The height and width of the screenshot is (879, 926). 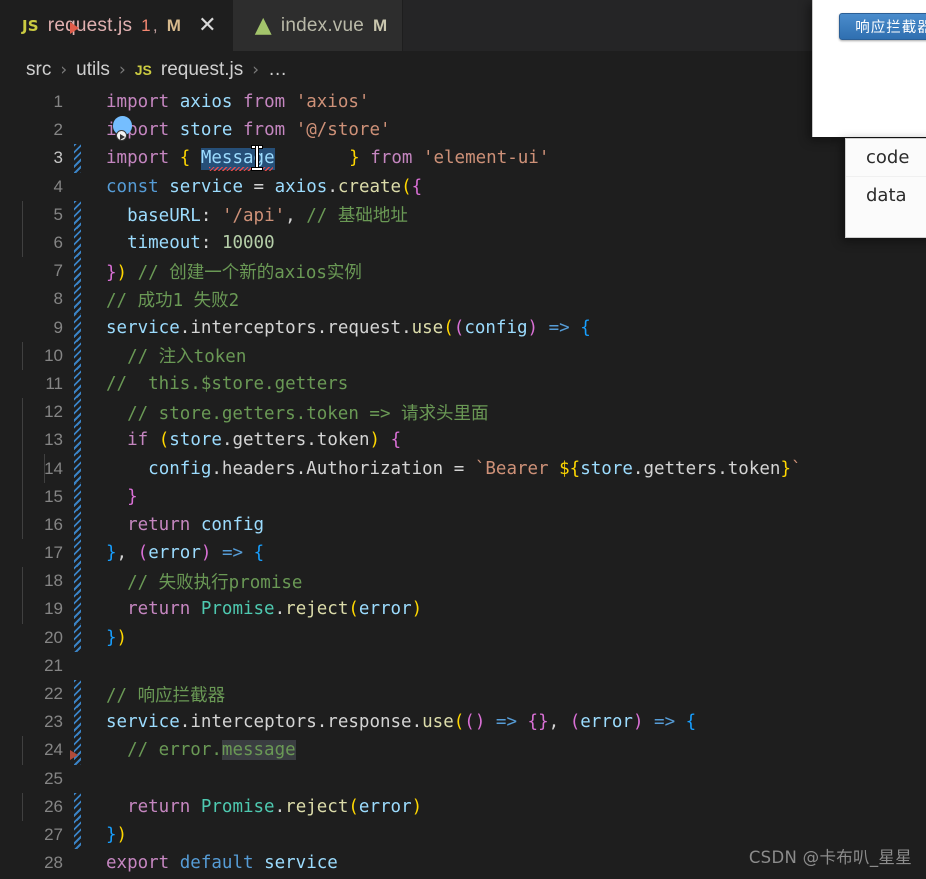 What do you see at coordinates (202, 70) in the screenshot?
I see `breadcrumb-item-file: request.js` at bounding box center [202, 70].